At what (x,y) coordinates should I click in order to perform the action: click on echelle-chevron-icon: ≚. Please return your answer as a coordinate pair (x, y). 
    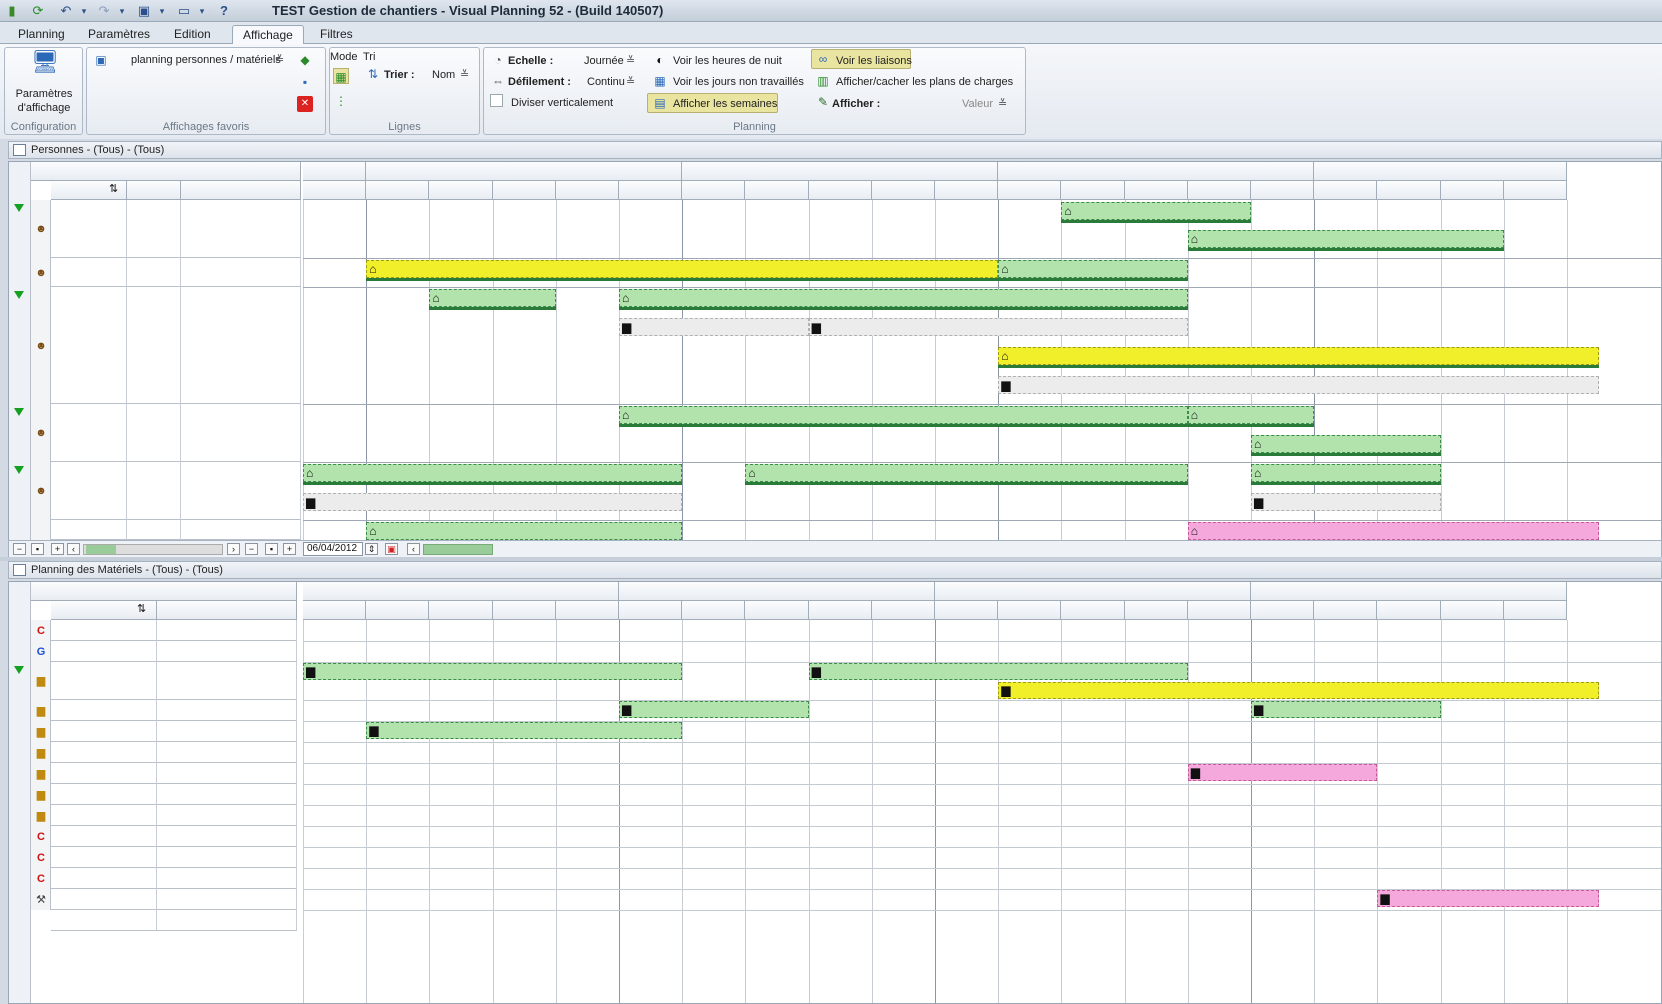
    Looking at the image, I should click on (630, 60).